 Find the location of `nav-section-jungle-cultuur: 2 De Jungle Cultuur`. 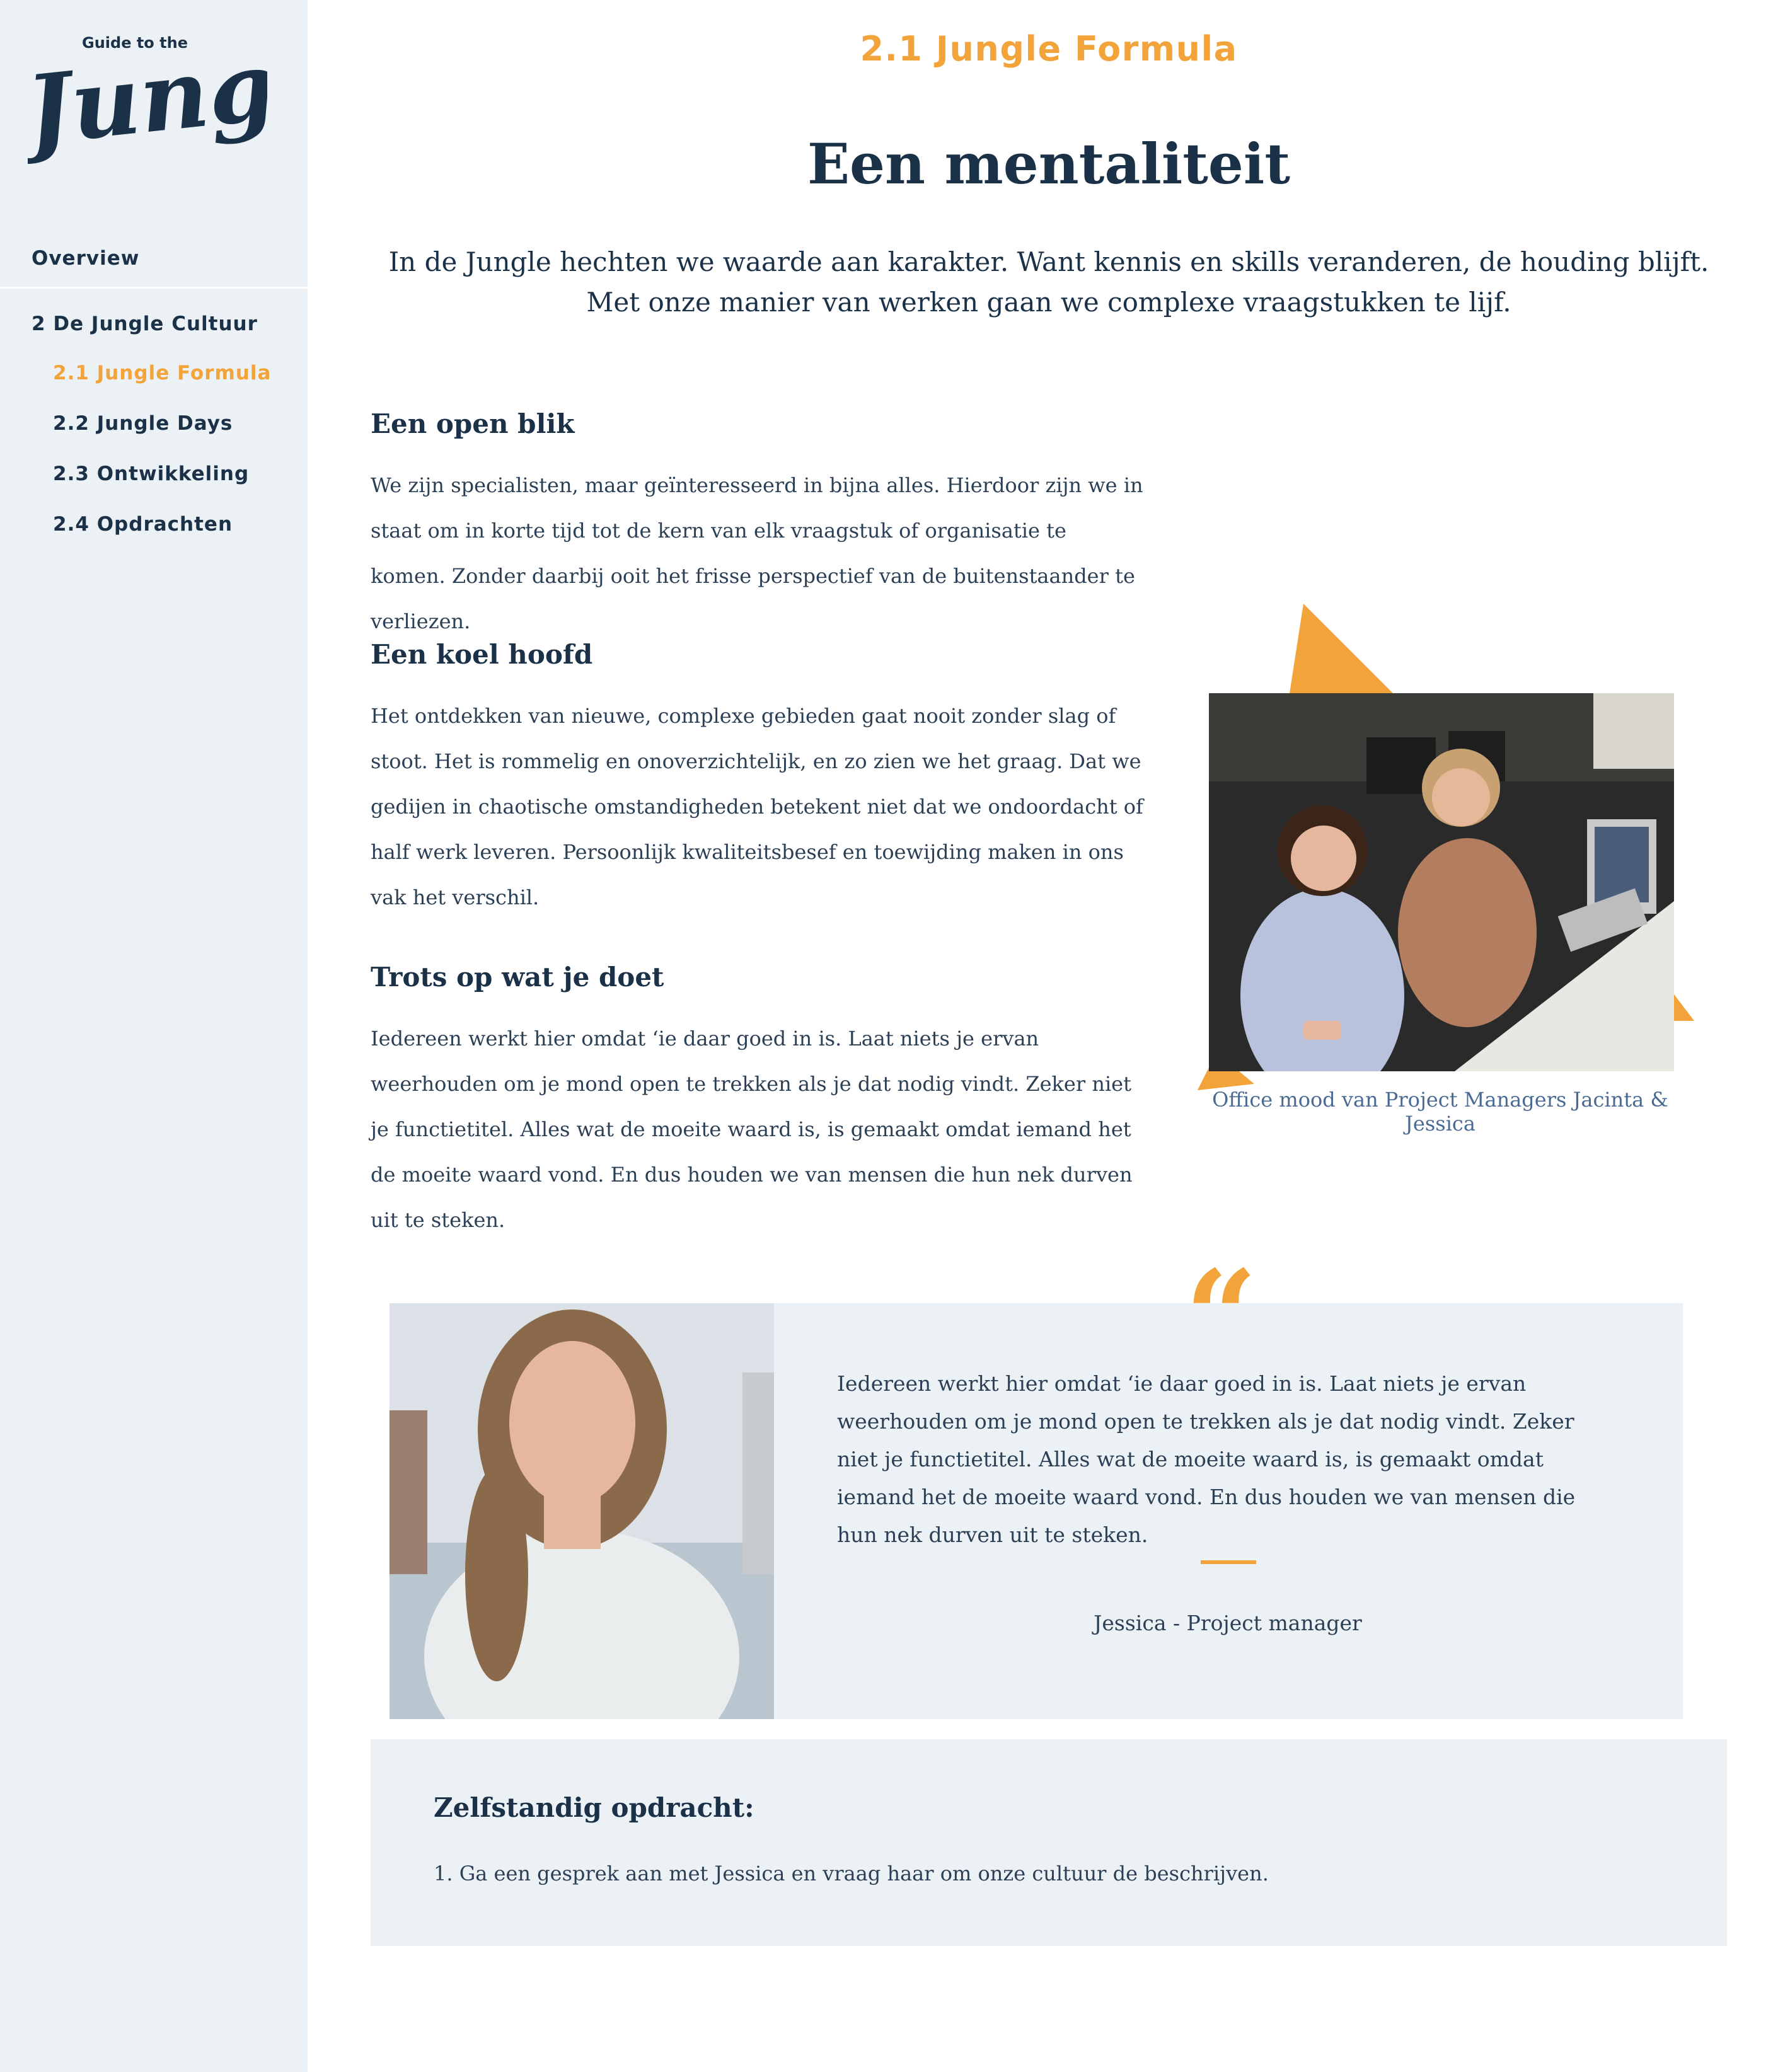

nav-section-jungle-cultuur: 2 De Jungle Cultuur is located at coordinates (145, 324).